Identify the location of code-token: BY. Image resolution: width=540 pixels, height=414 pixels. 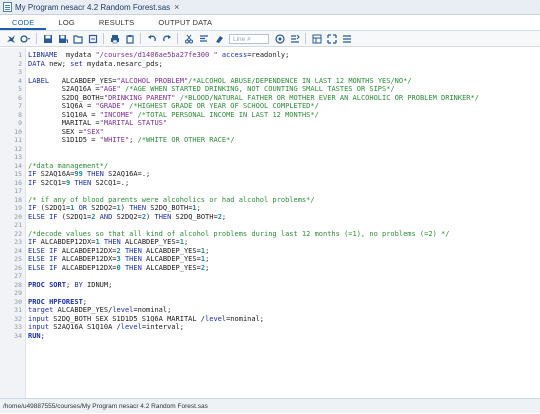
(78, 284).